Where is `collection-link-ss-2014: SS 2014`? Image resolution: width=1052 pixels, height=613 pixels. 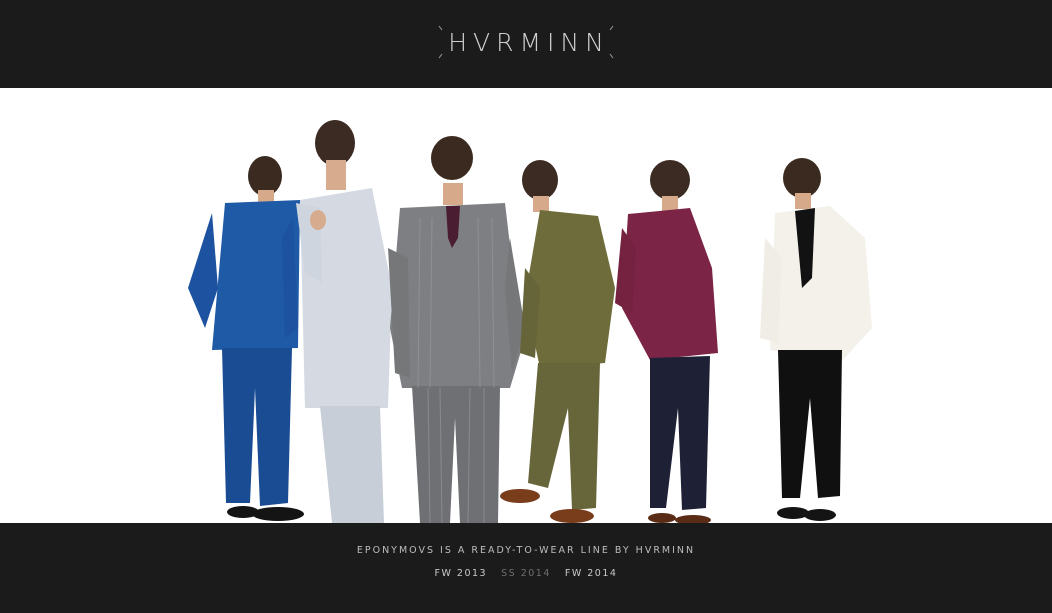
collection-link-ss-2014: SS 2014 is located at coordinates (526, 573).